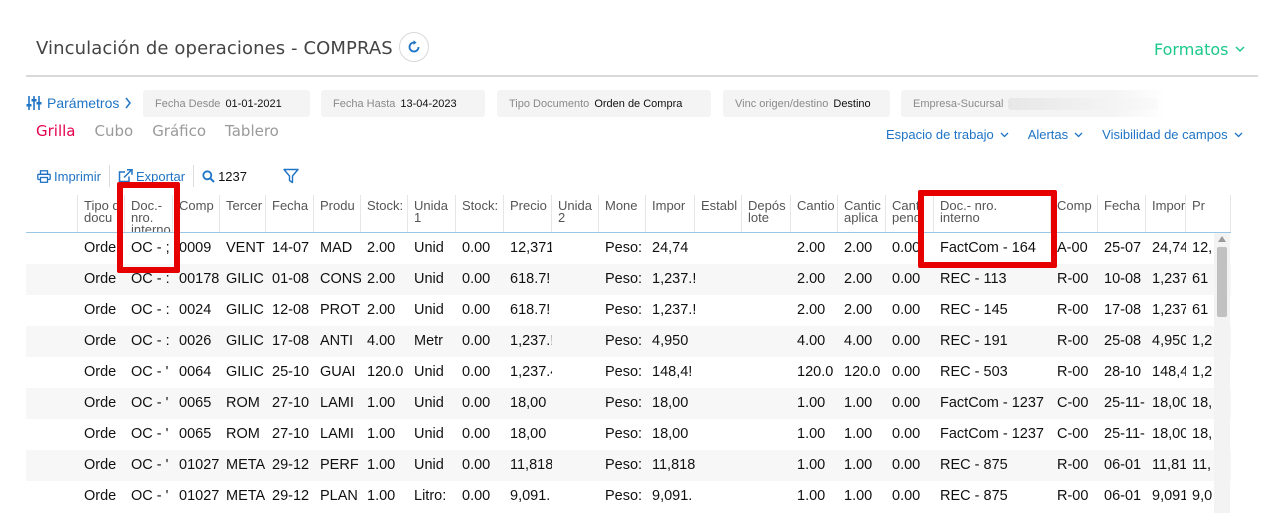  Describe the element at coordinates (910, 213) in the screenshot. I see `column-header: Canti pend` at that location.